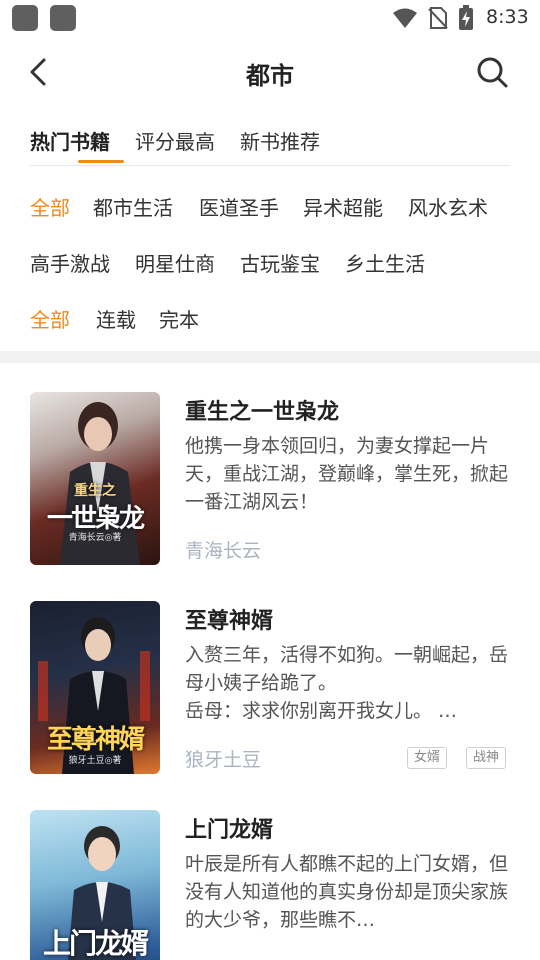 The height and width of the screenshot is (960, 540). What do you see at coordinates (179, 318) in the screenshot?
I see `status-filter-completed: 完本` at bounding box center [179, 318].